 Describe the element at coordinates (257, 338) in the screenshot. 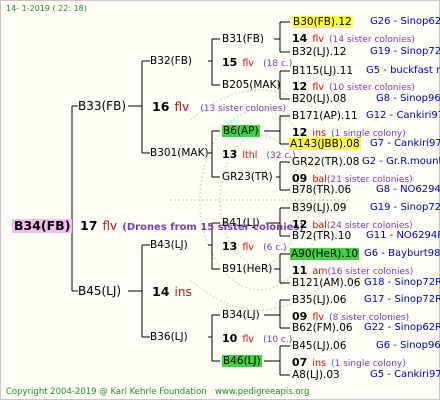

I see `gen2-node-4-details: 10 flv (10 c.)` at that location.